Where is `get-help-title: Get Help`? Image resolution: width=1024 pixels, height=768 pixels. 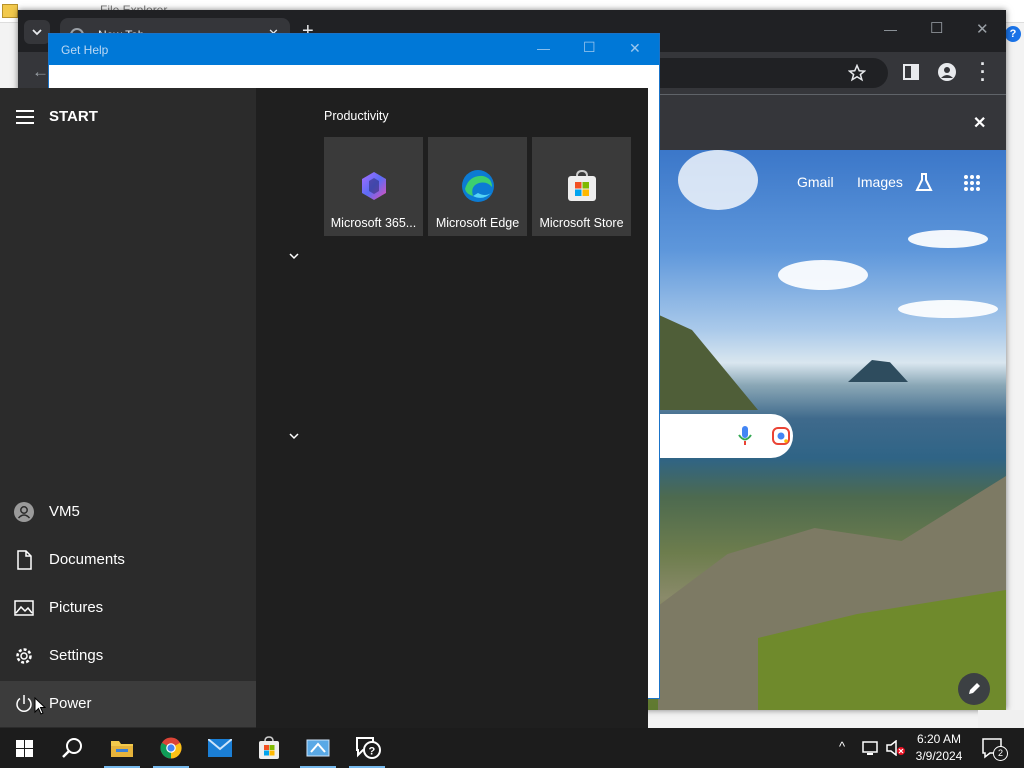
get-help-title: Get Help is located at coordinates (85, 50).